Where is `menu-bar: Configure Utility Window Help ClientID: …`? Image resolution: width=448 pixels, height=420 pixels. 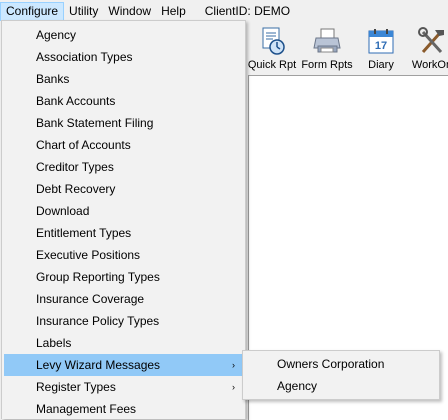
menu-bar: Configure Utility Window Help ClientID: … is located at coordinates (224, 10).